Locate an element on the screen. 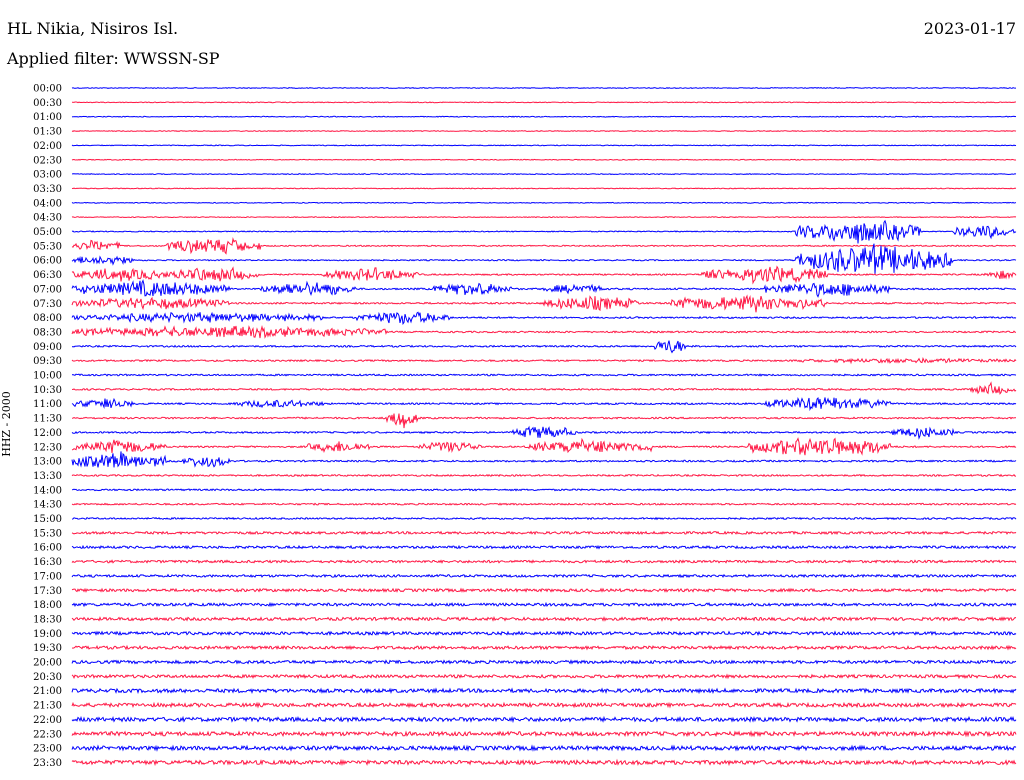  row-time-label: 01:30 is located at coordinates (47, 132).